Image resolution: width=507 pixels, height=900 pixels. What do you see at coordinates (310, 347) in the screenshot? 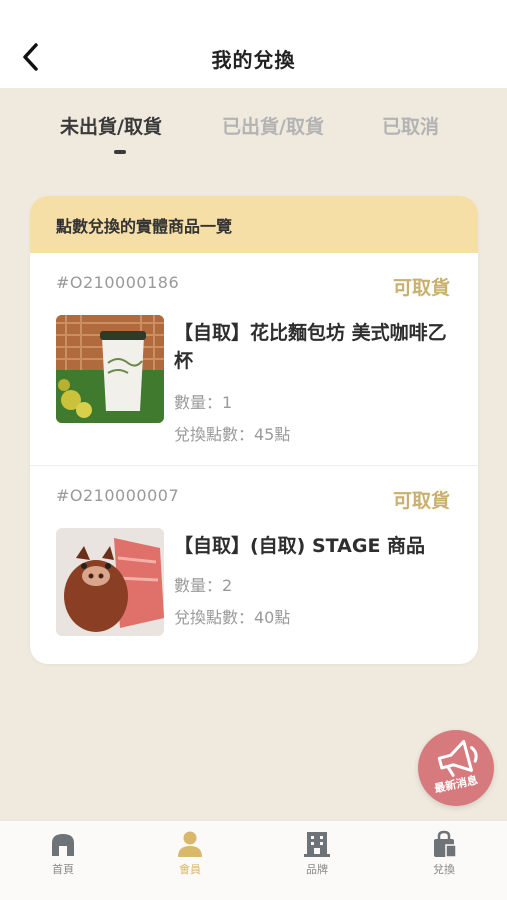
I see `product-name: 【自取】花比麵包坊 美式咖啡乙杯` at bounding box center [310, 347].